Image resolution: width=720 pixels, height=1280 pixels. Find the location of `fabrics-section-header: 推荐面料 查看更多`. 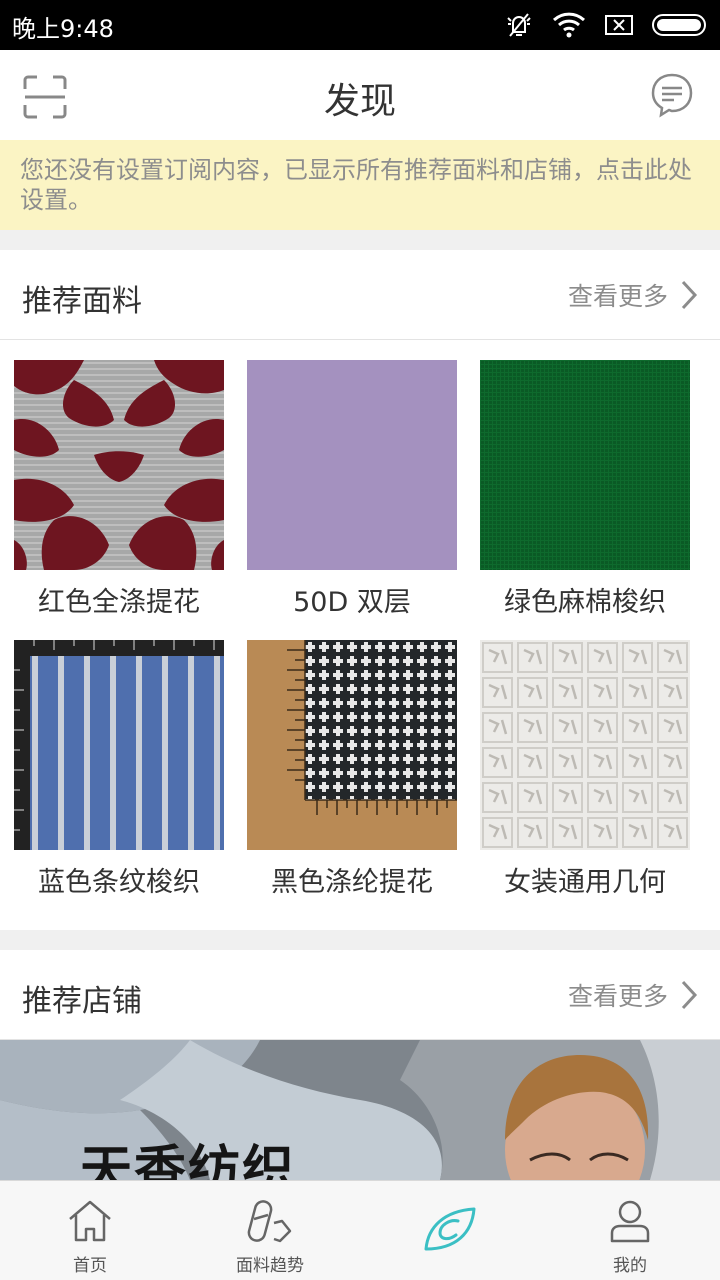

fabrics-section-header: 推荐面料 查看更多 is located at coordinates (360, 295).